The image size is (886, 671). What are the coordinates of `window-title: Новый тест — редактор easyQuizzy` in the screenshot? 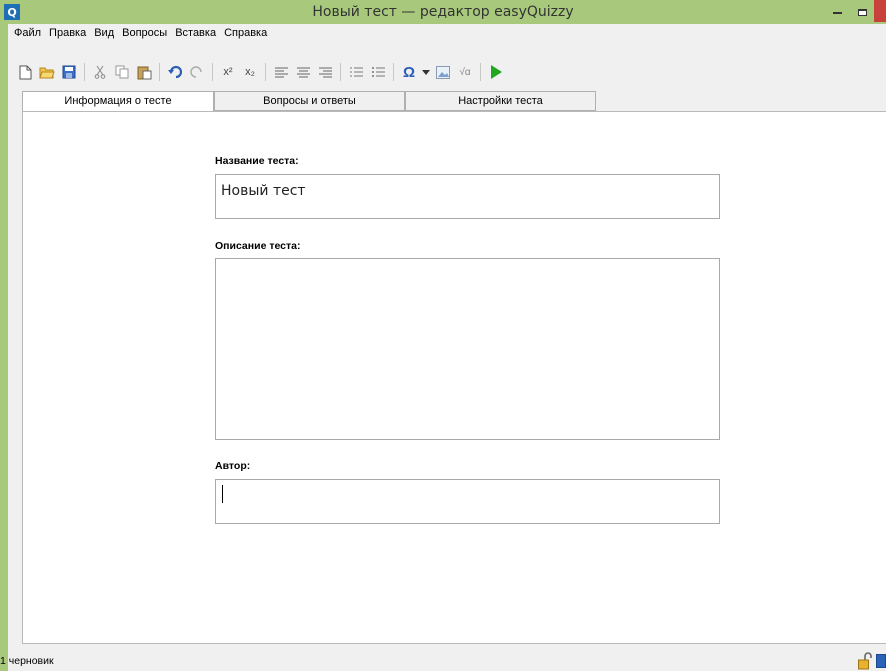 It's located at (443, 12).